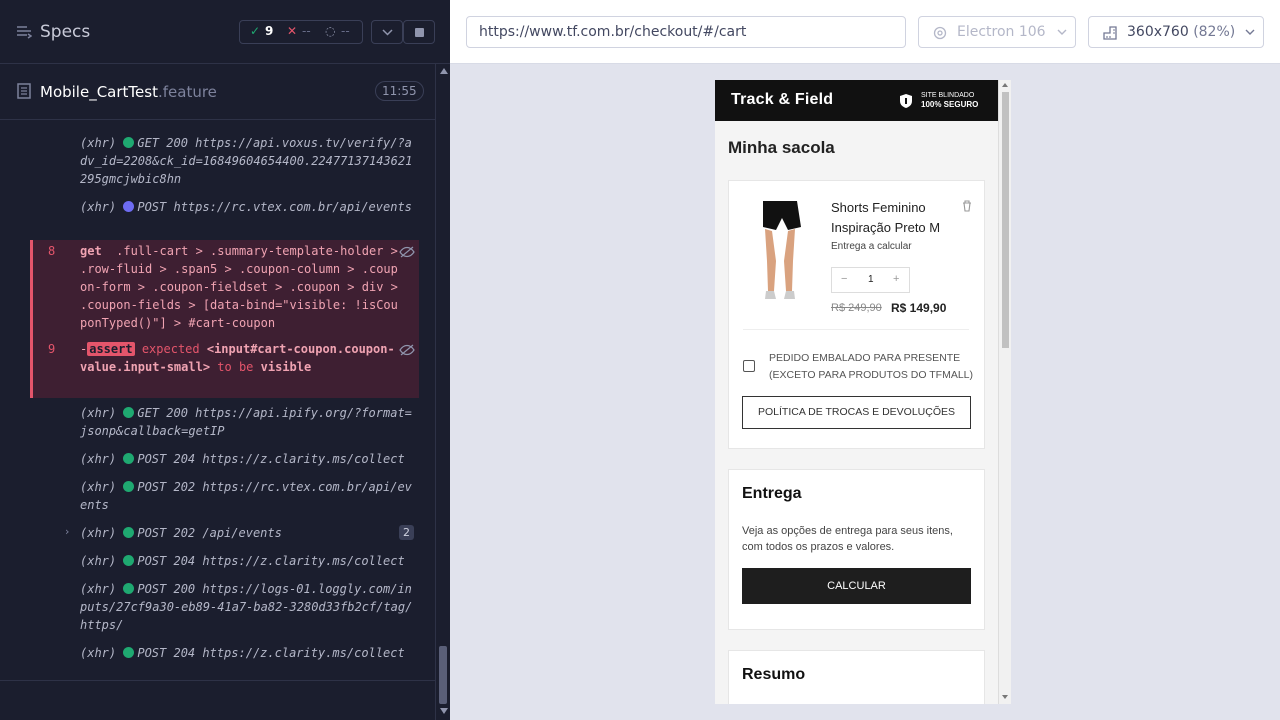 This screenshot has height=720, width=1280. Describe the element at coordinates (235, 367) in the screenshot. I see `assert-to-be: to be` at that location.